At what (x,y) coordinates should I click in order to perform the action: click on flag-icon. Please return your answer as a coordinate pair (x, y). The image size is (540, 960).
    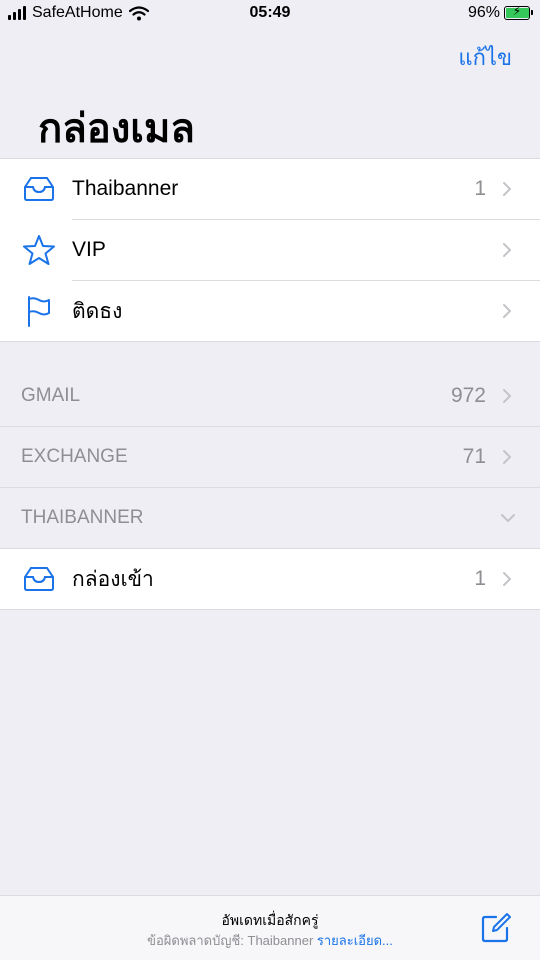
    Looking at the image, I should click on (39, 311).